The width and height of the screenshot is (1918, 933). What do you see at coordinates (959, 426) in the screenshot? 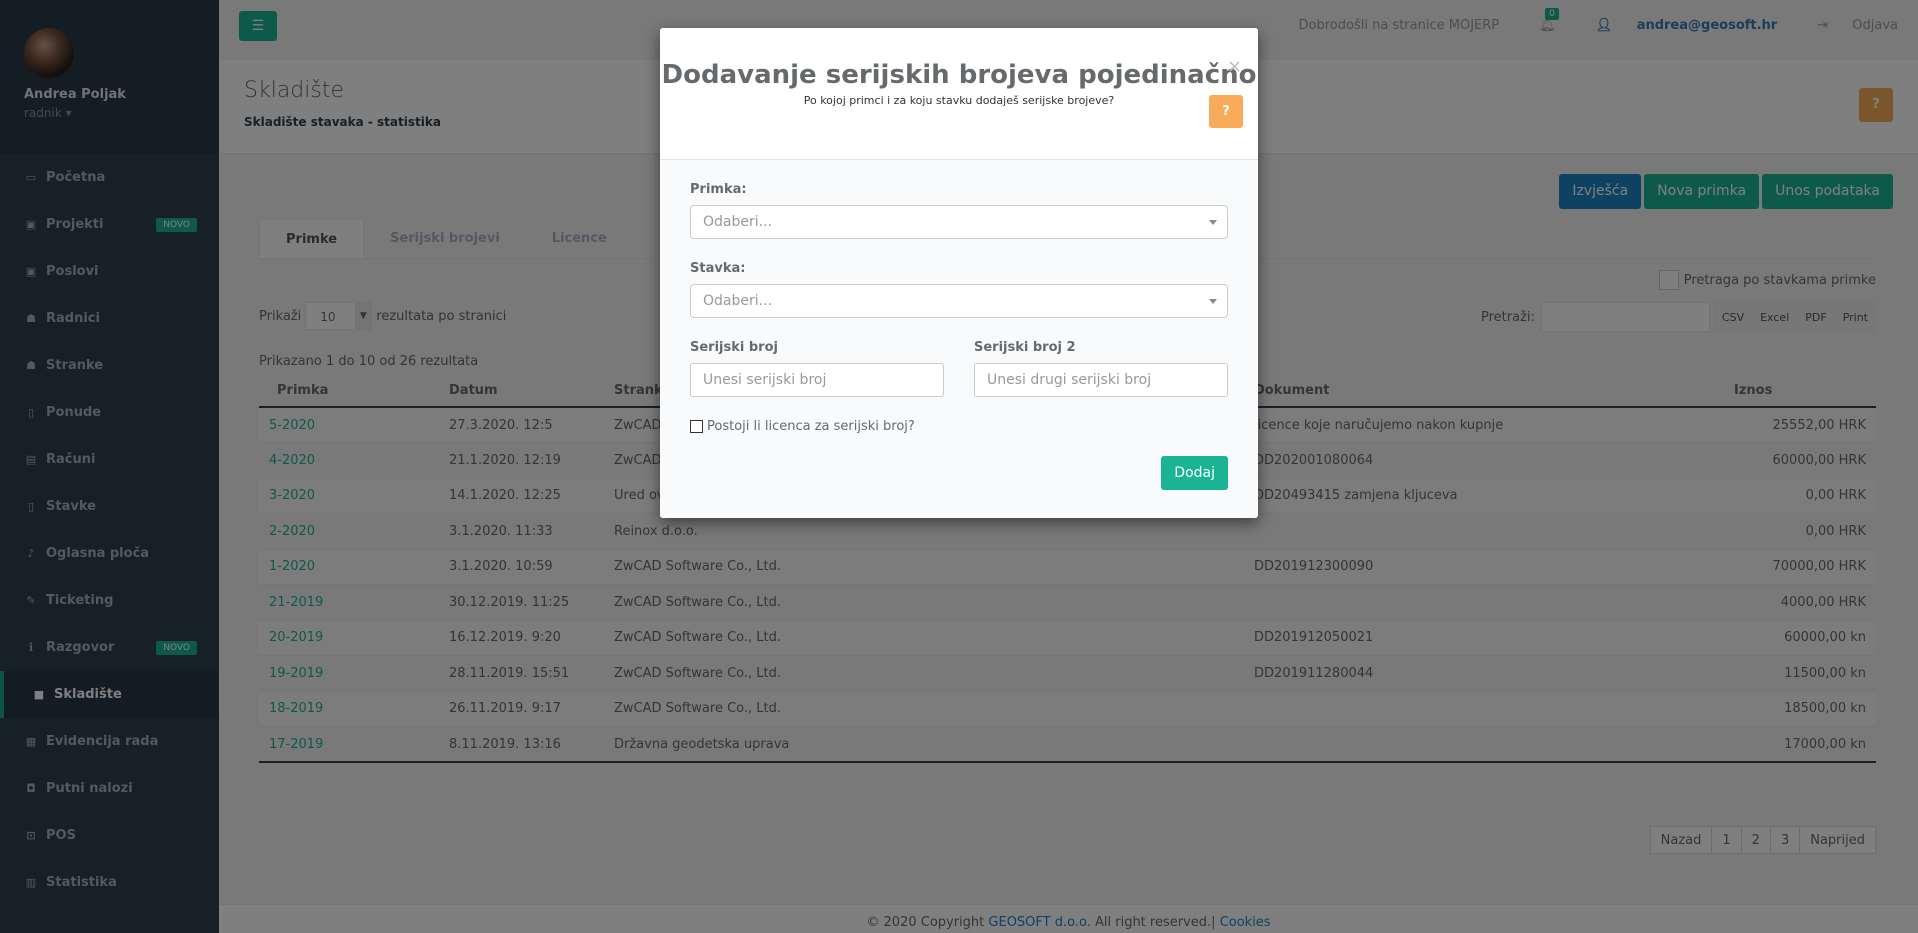
I see `licence-toggle: Postoji li licenca za serijski broj?` at bounding box center [959, 426].